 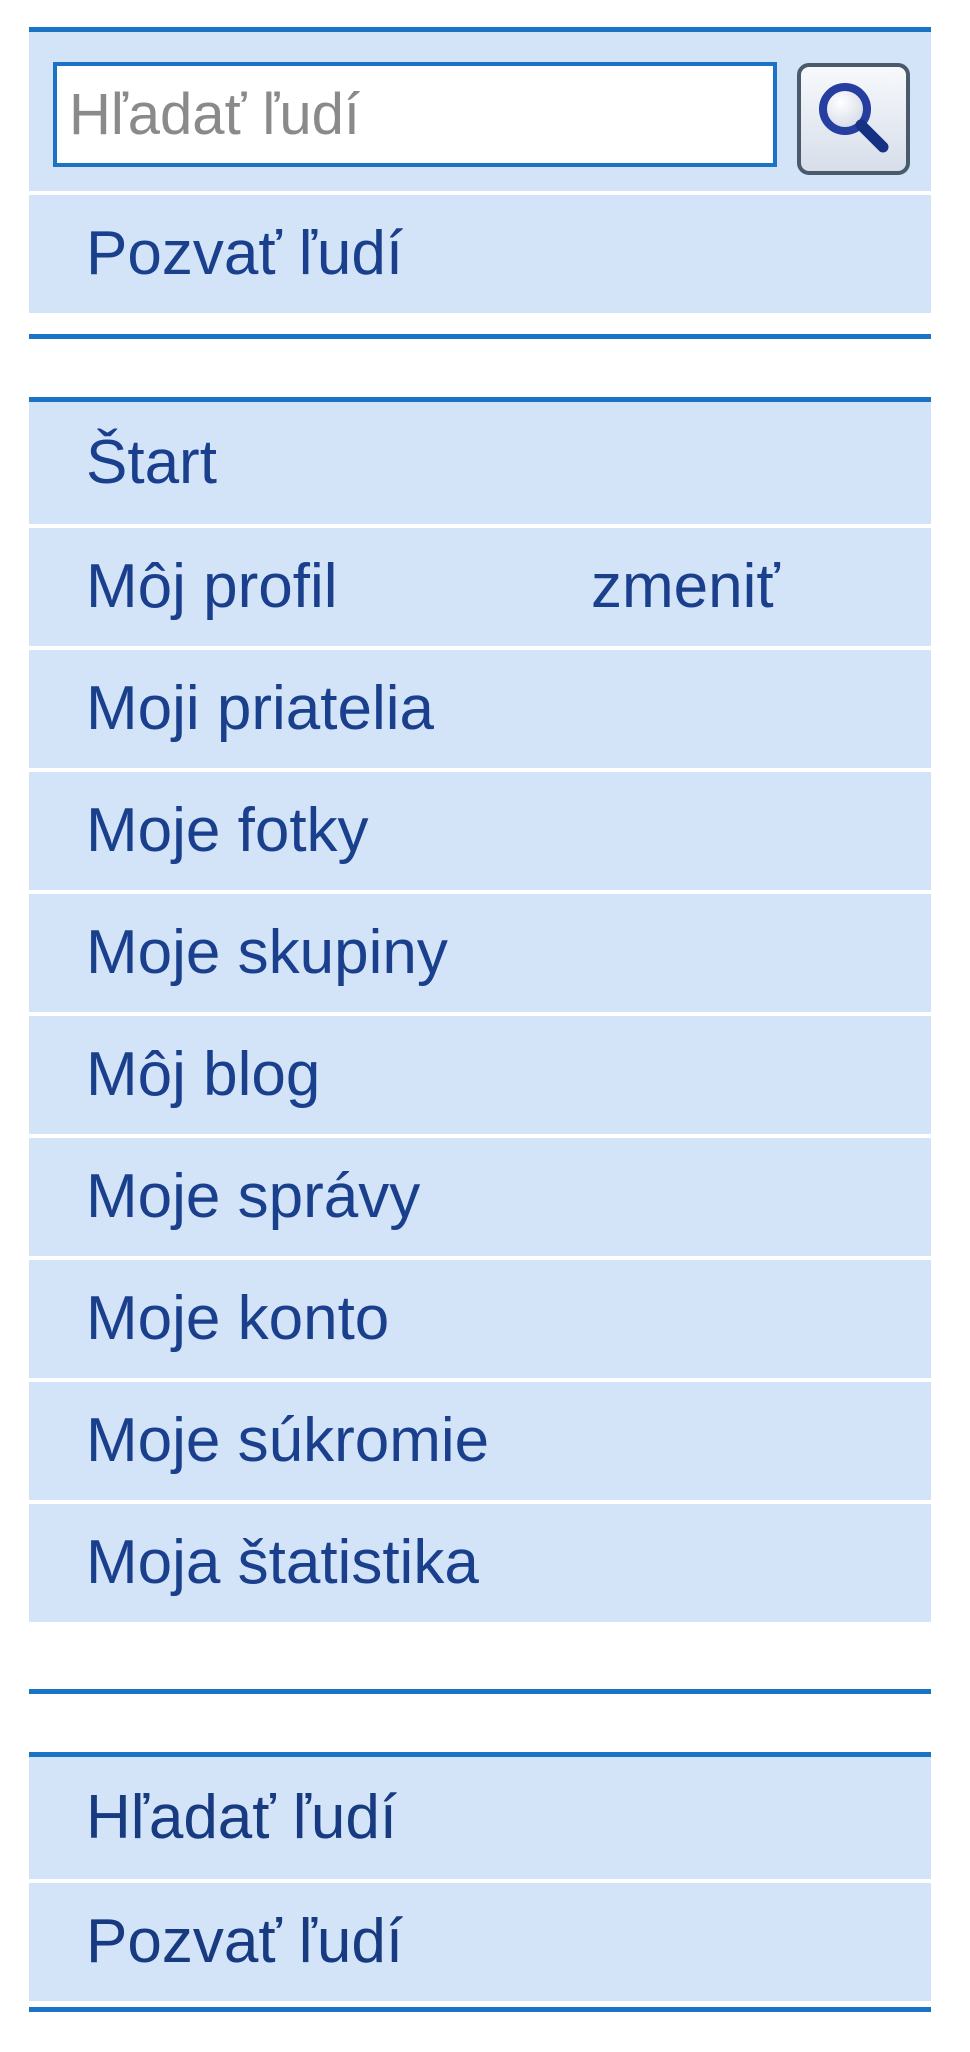 What do you see at coordinates (685, 587) in the screenshot?
I see `profile-change-link: zmeniť` at bounding box center [685, 587].